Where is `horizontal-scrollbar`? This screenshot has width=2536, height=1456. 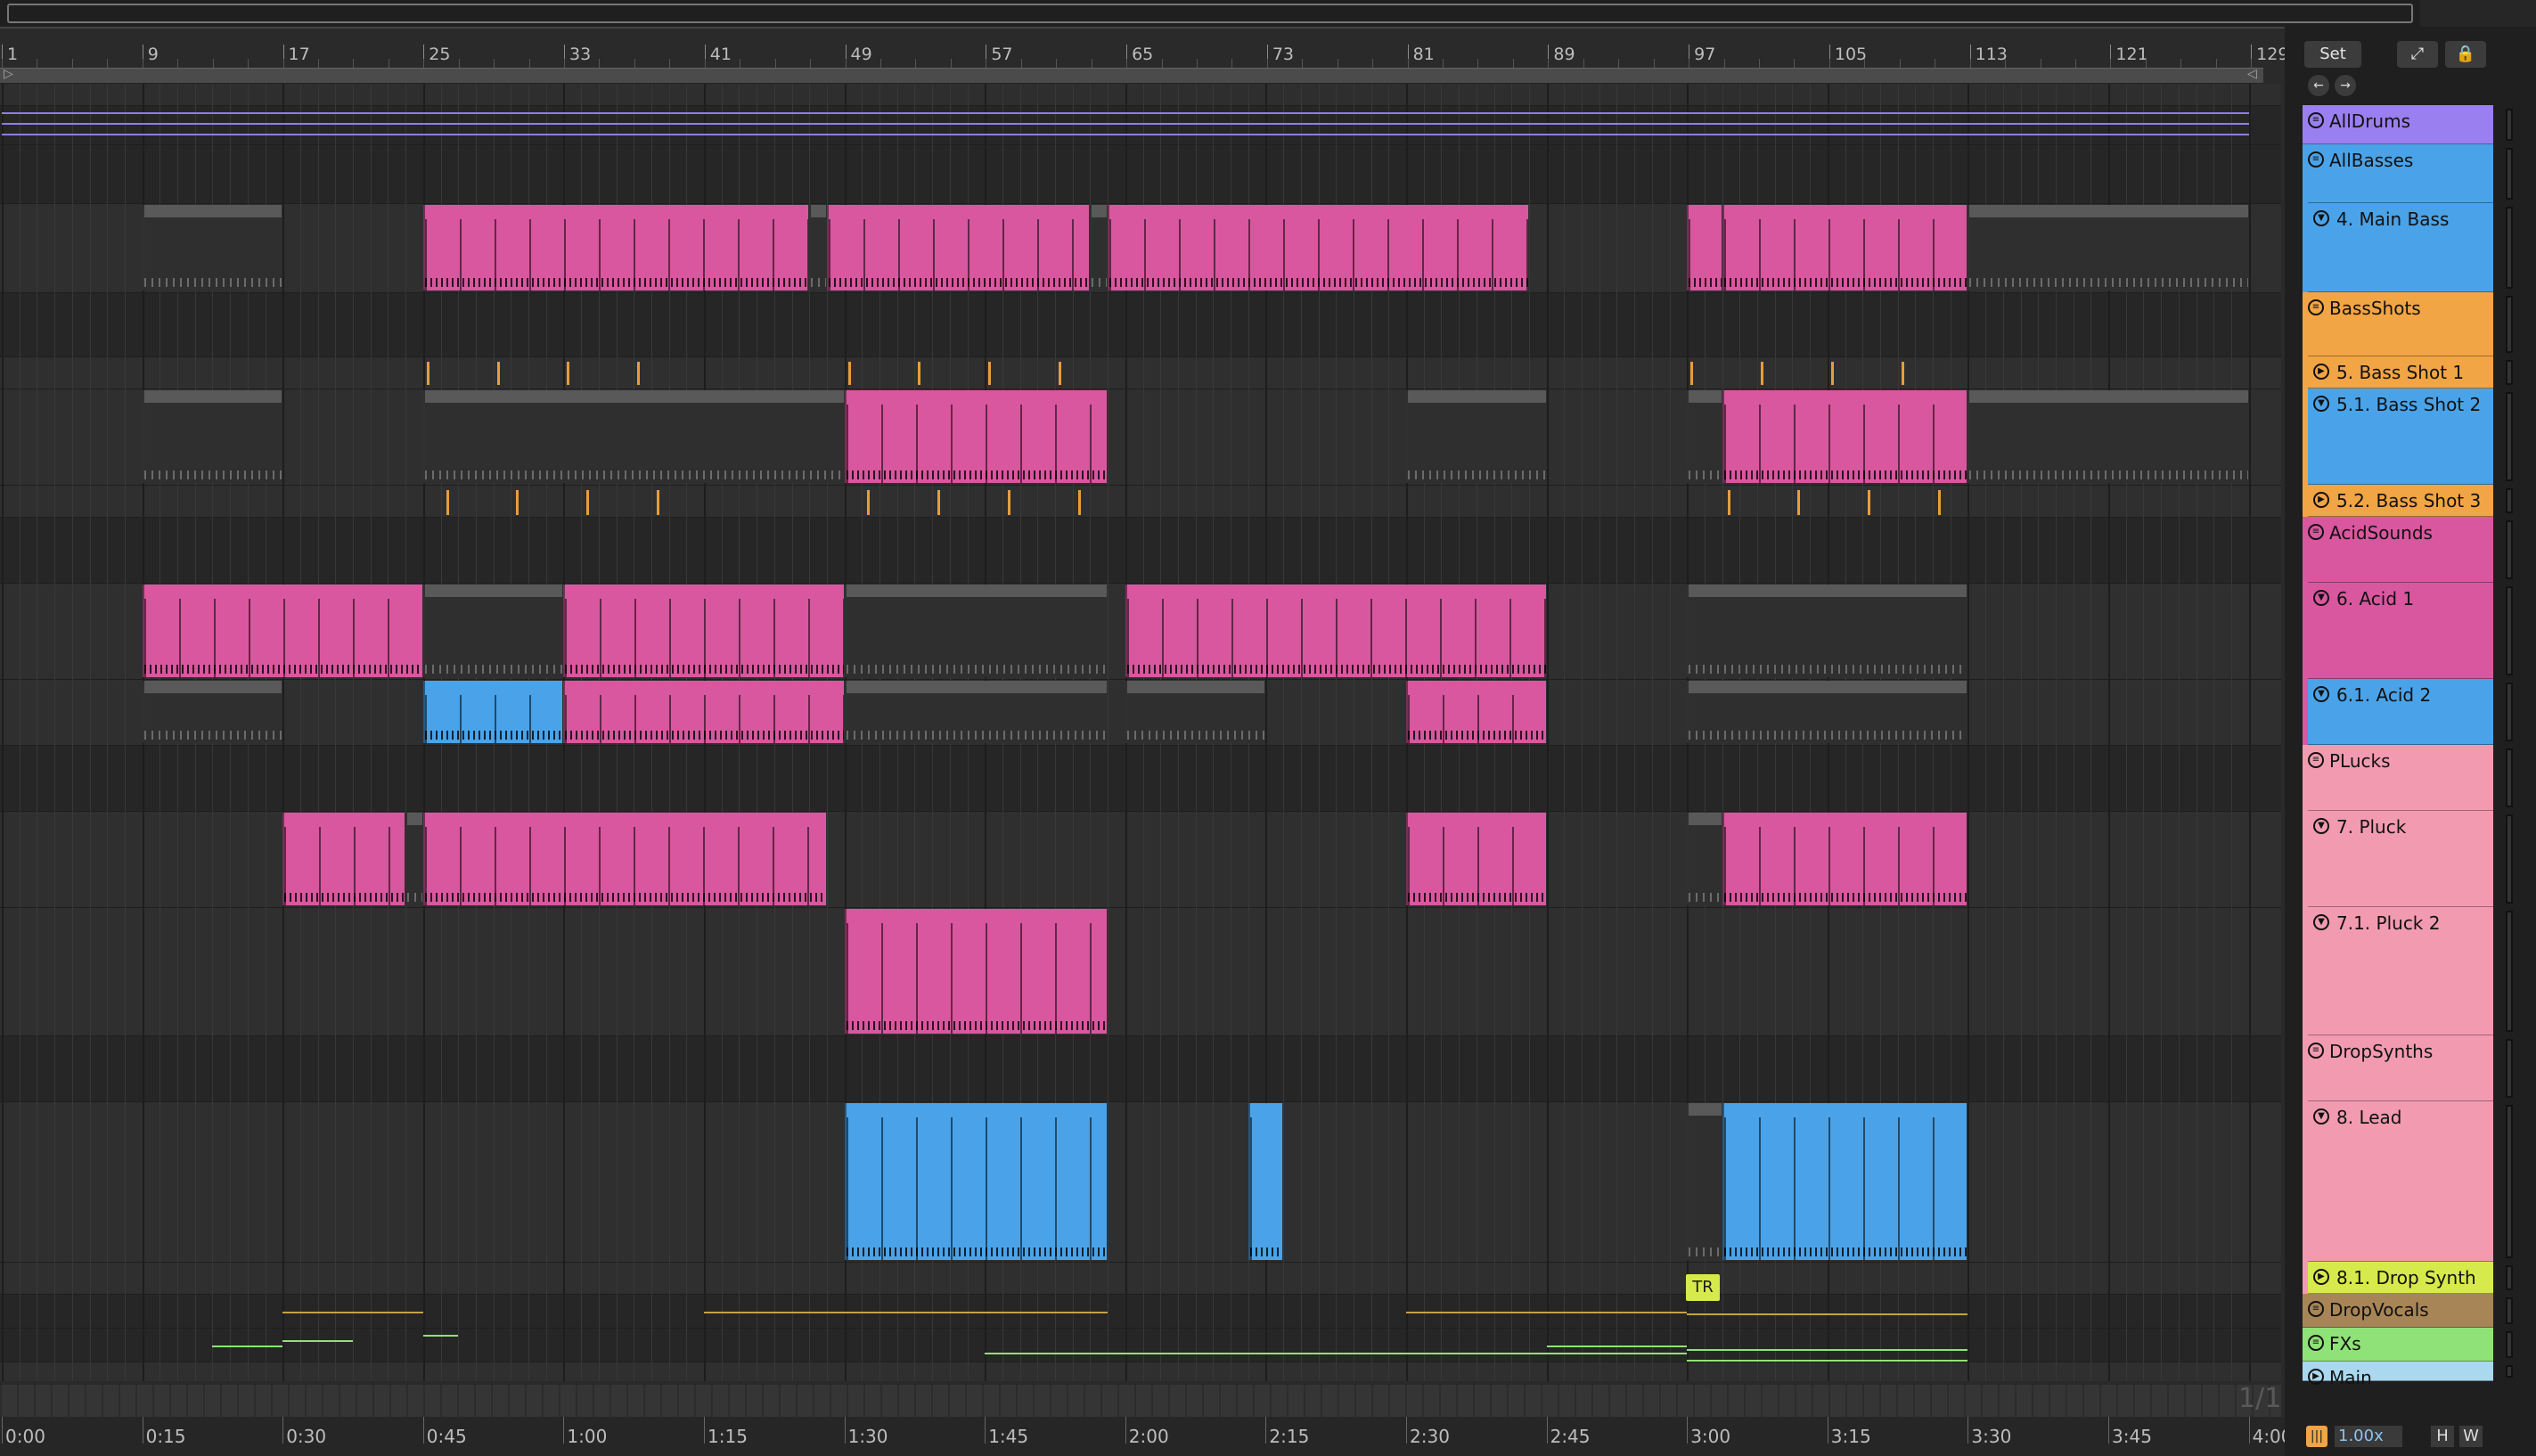 horizontal-scrollbar is located at coordinates (1140, 1401).